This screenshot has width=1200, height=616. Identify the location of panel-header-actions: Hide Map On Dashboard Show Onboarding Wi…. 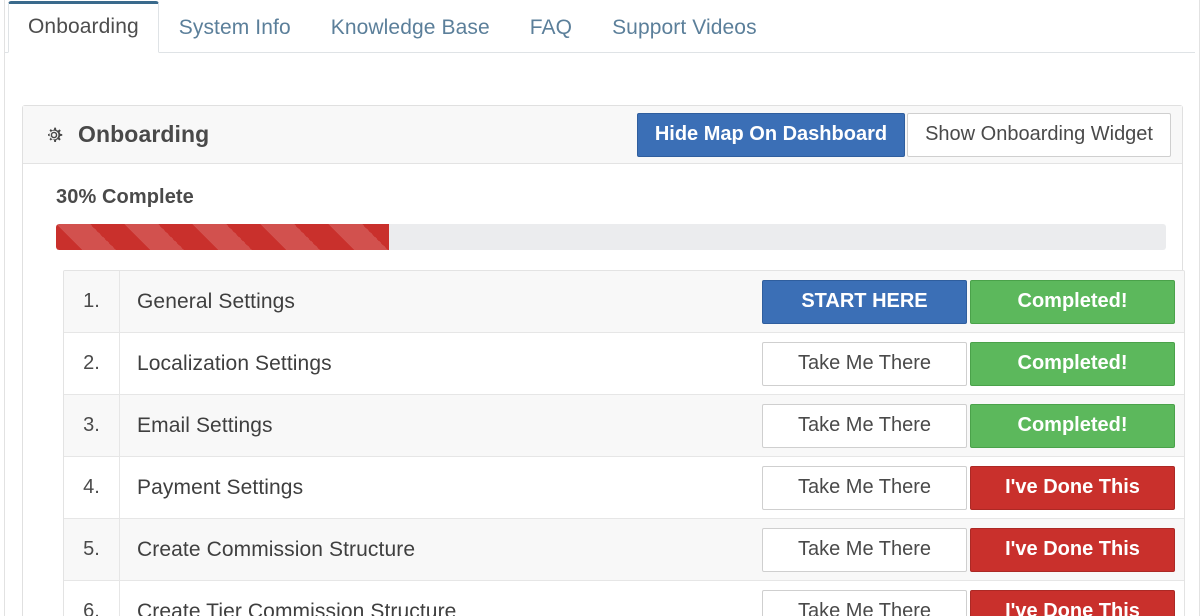
(903, 134).